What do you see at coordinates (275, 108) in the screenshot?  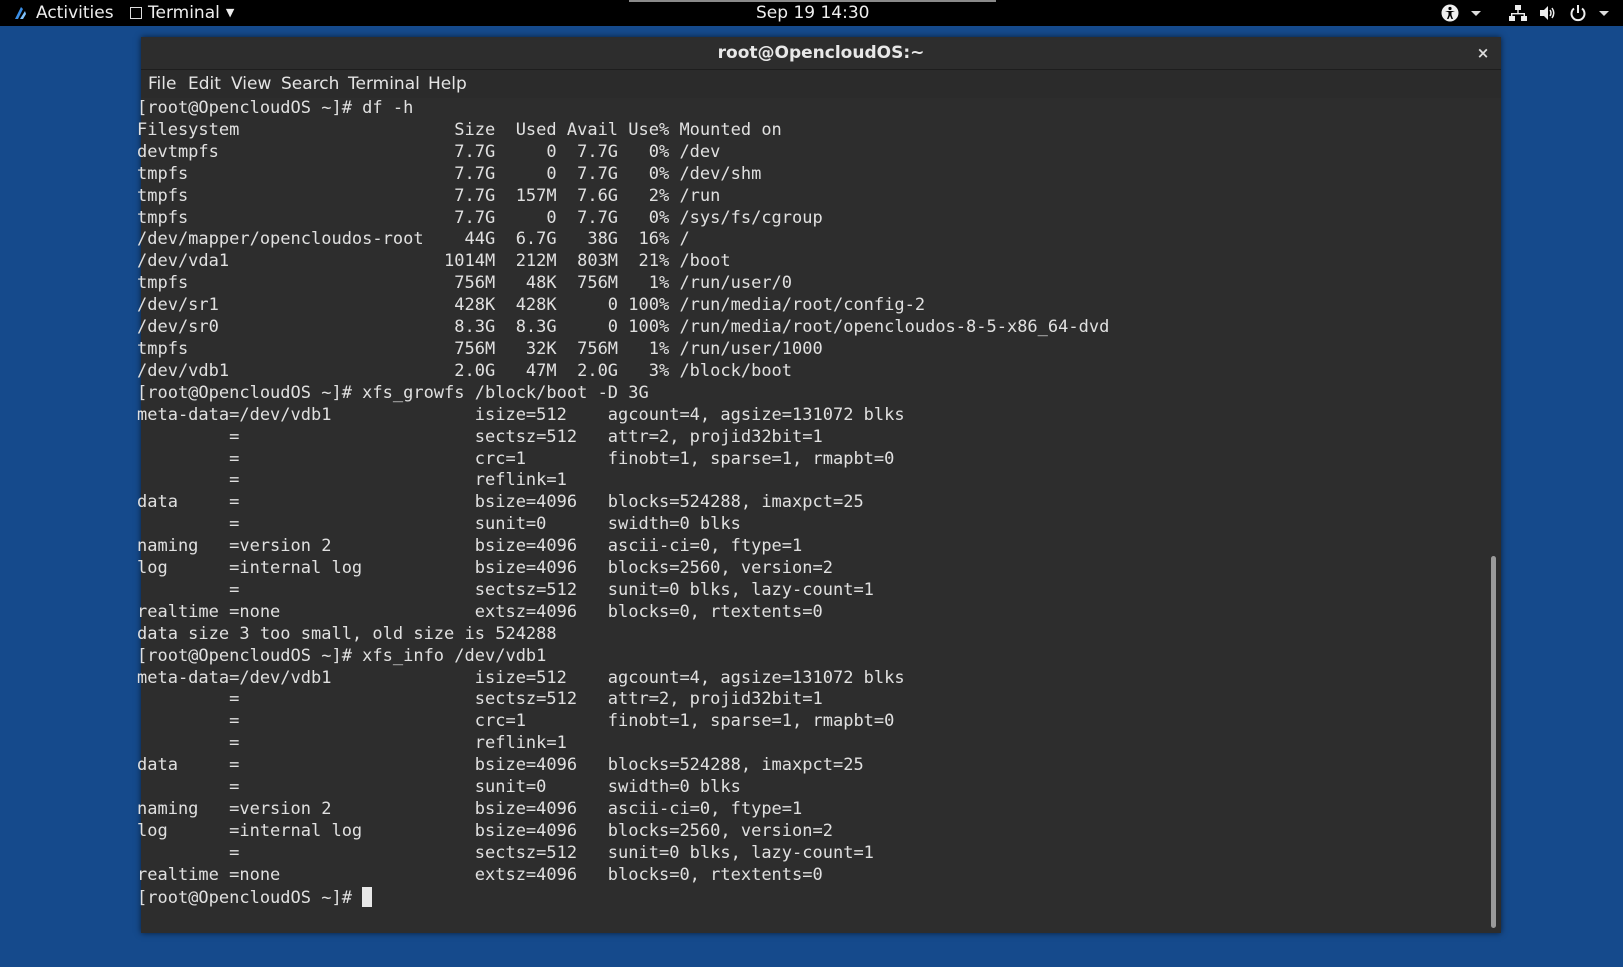 I see `terminal-line: [root@OpencloudOS ~]# df -h` at bounding box center [275, 108].